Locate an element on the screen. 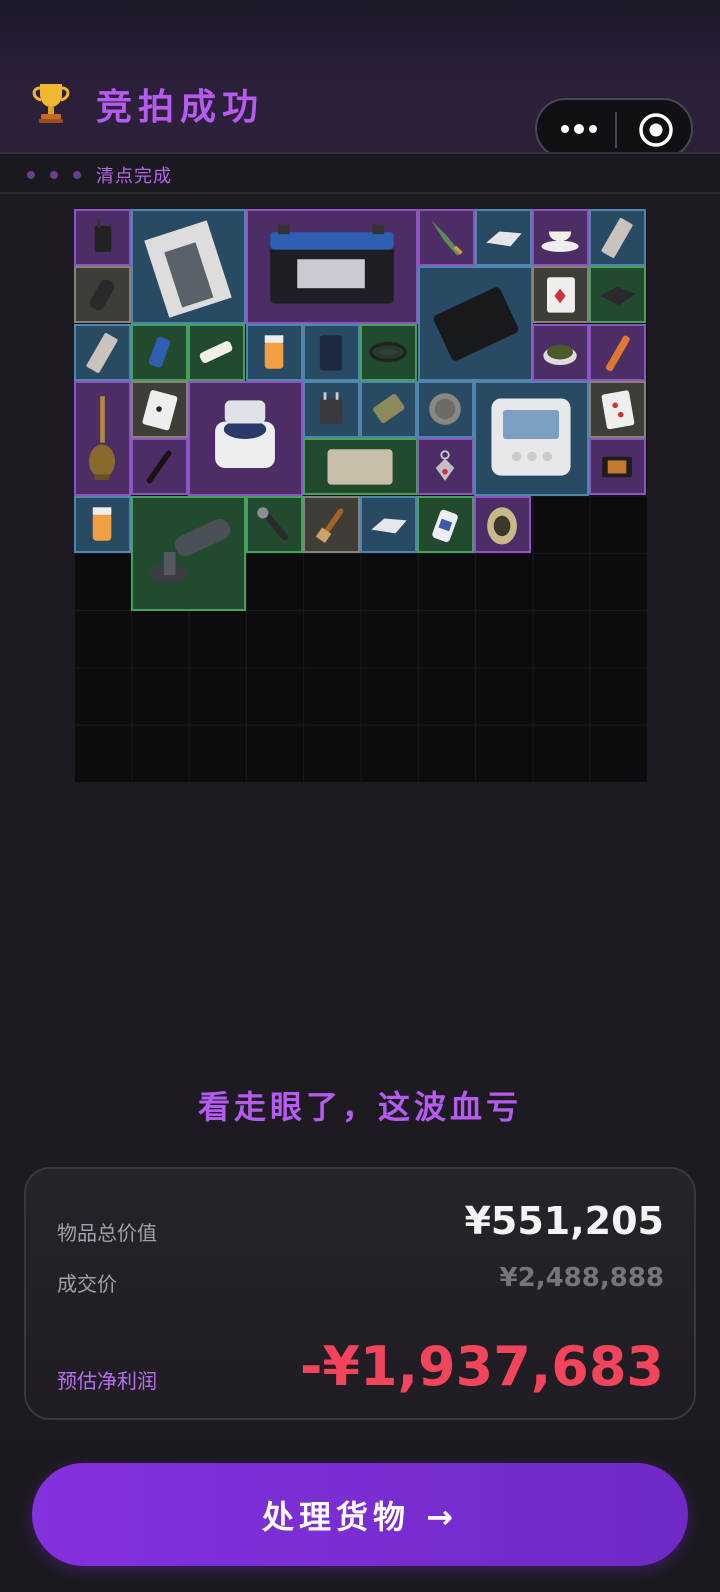 Image resolution: width=720 pixels, height=1592 pixels. inventory-item-medicine-bottle is located at coordinates (445, 524).